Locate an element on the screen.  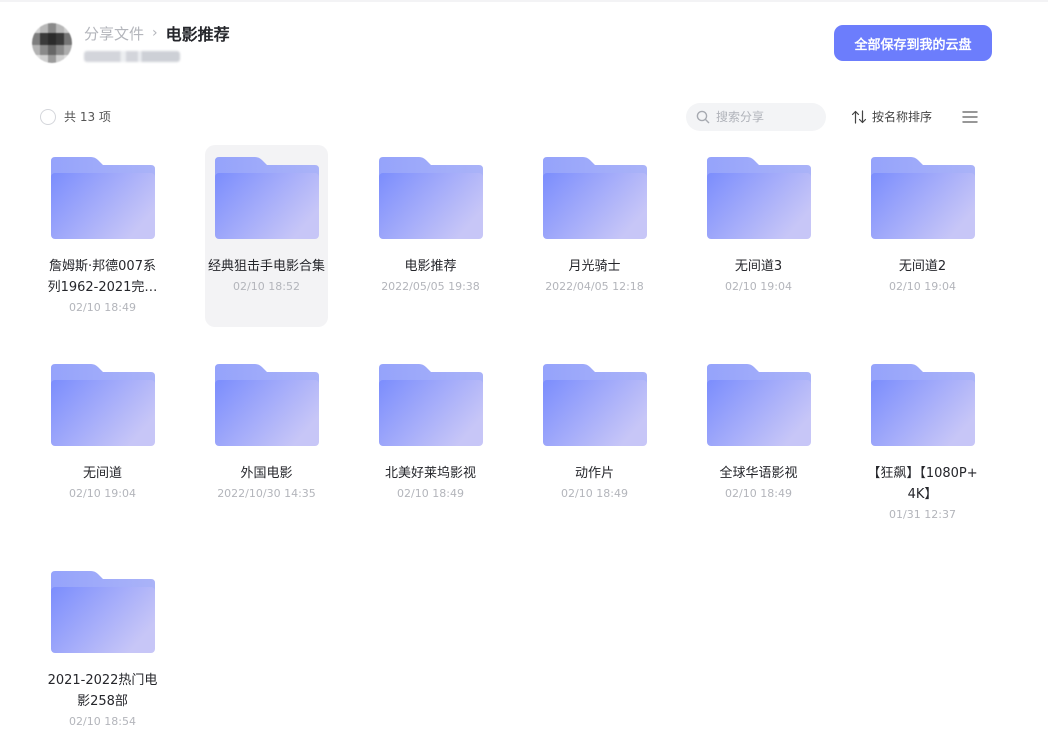
folder-item: 无间道2 02/10 19:04 is located at coordinates (922, 220).